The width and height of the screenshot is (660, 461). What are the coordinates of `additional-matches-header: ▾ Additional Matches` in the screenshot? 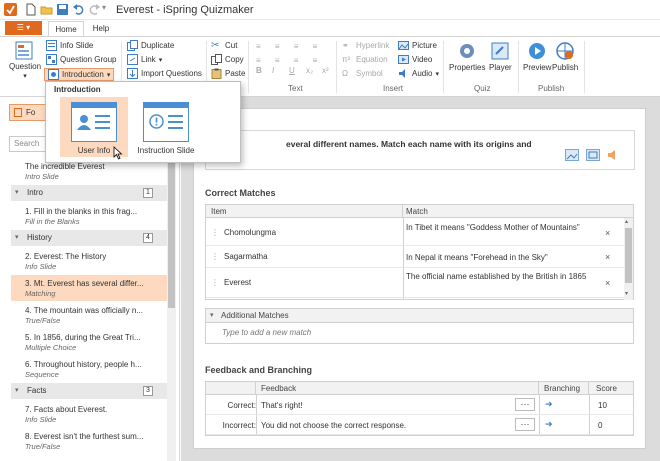 It's located at (419, 316).